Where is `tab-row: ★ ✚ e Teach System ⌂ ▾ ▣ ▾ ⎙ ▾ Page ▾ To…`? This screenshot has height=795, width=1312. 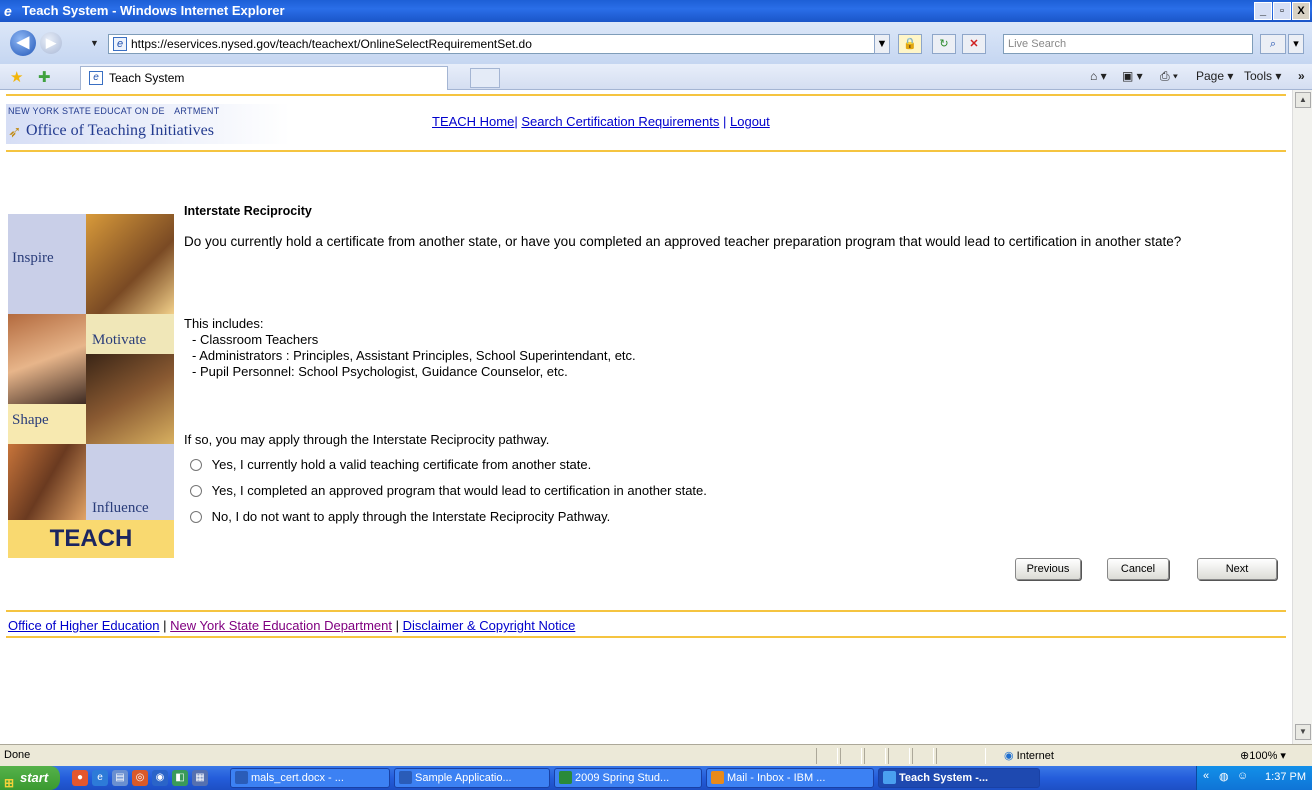
tab-row: ★ ✚ e Teach System ⌂ ▾ ▣ ▾ ⎙ ▾ Page ▾ To… is located at coordinates (656, 77).